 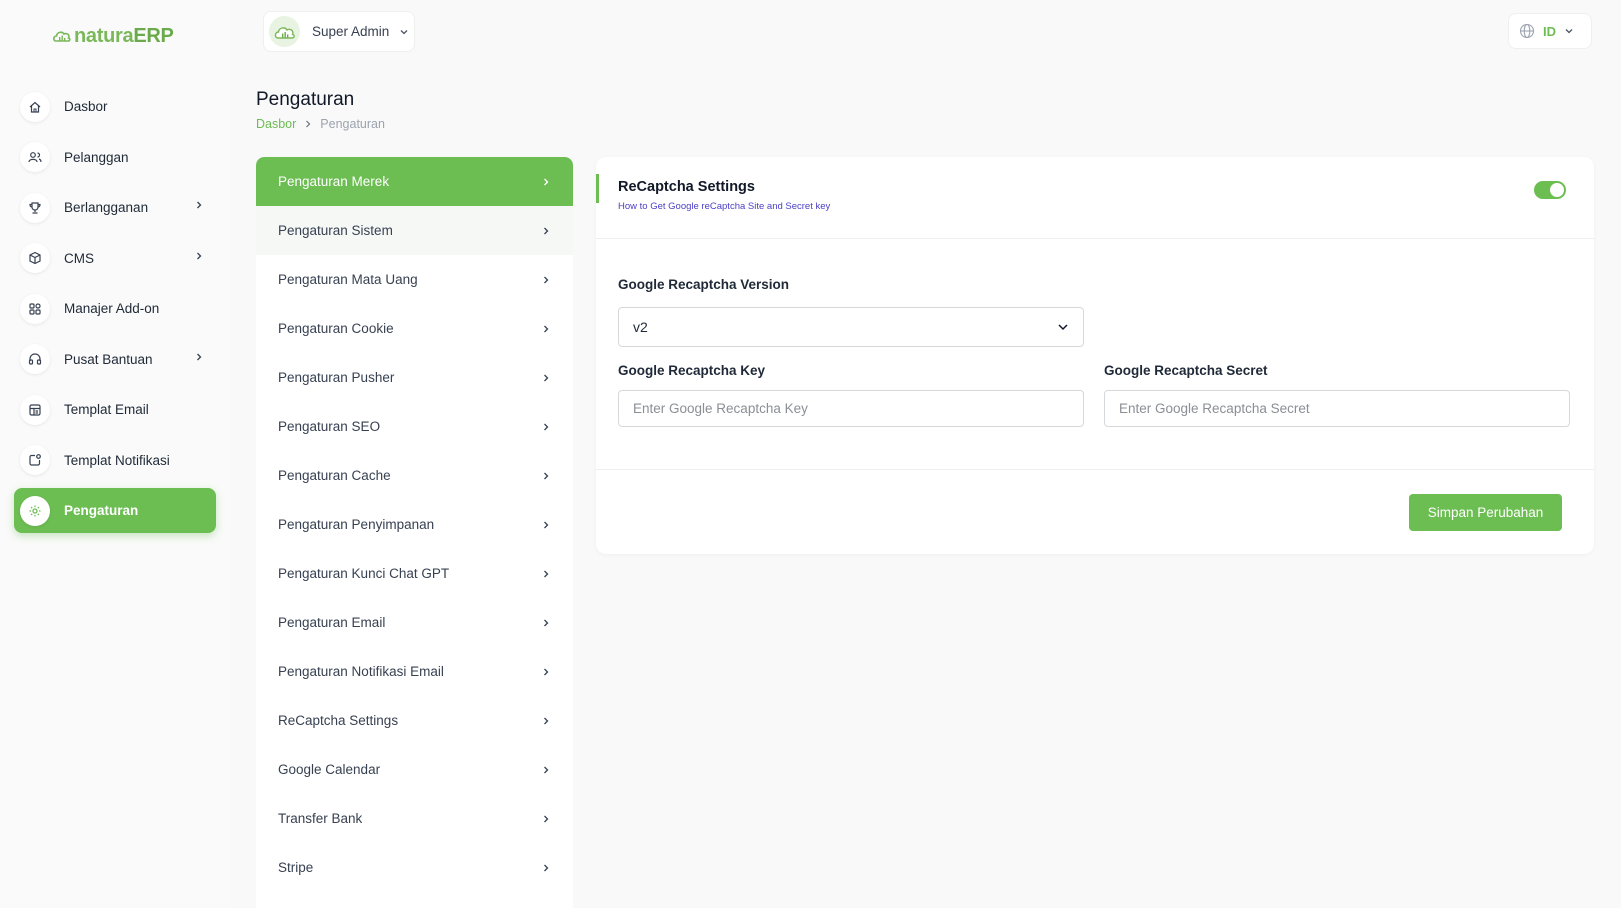 I want to click on cloud-chart-icon, so click(x=284, y=32).